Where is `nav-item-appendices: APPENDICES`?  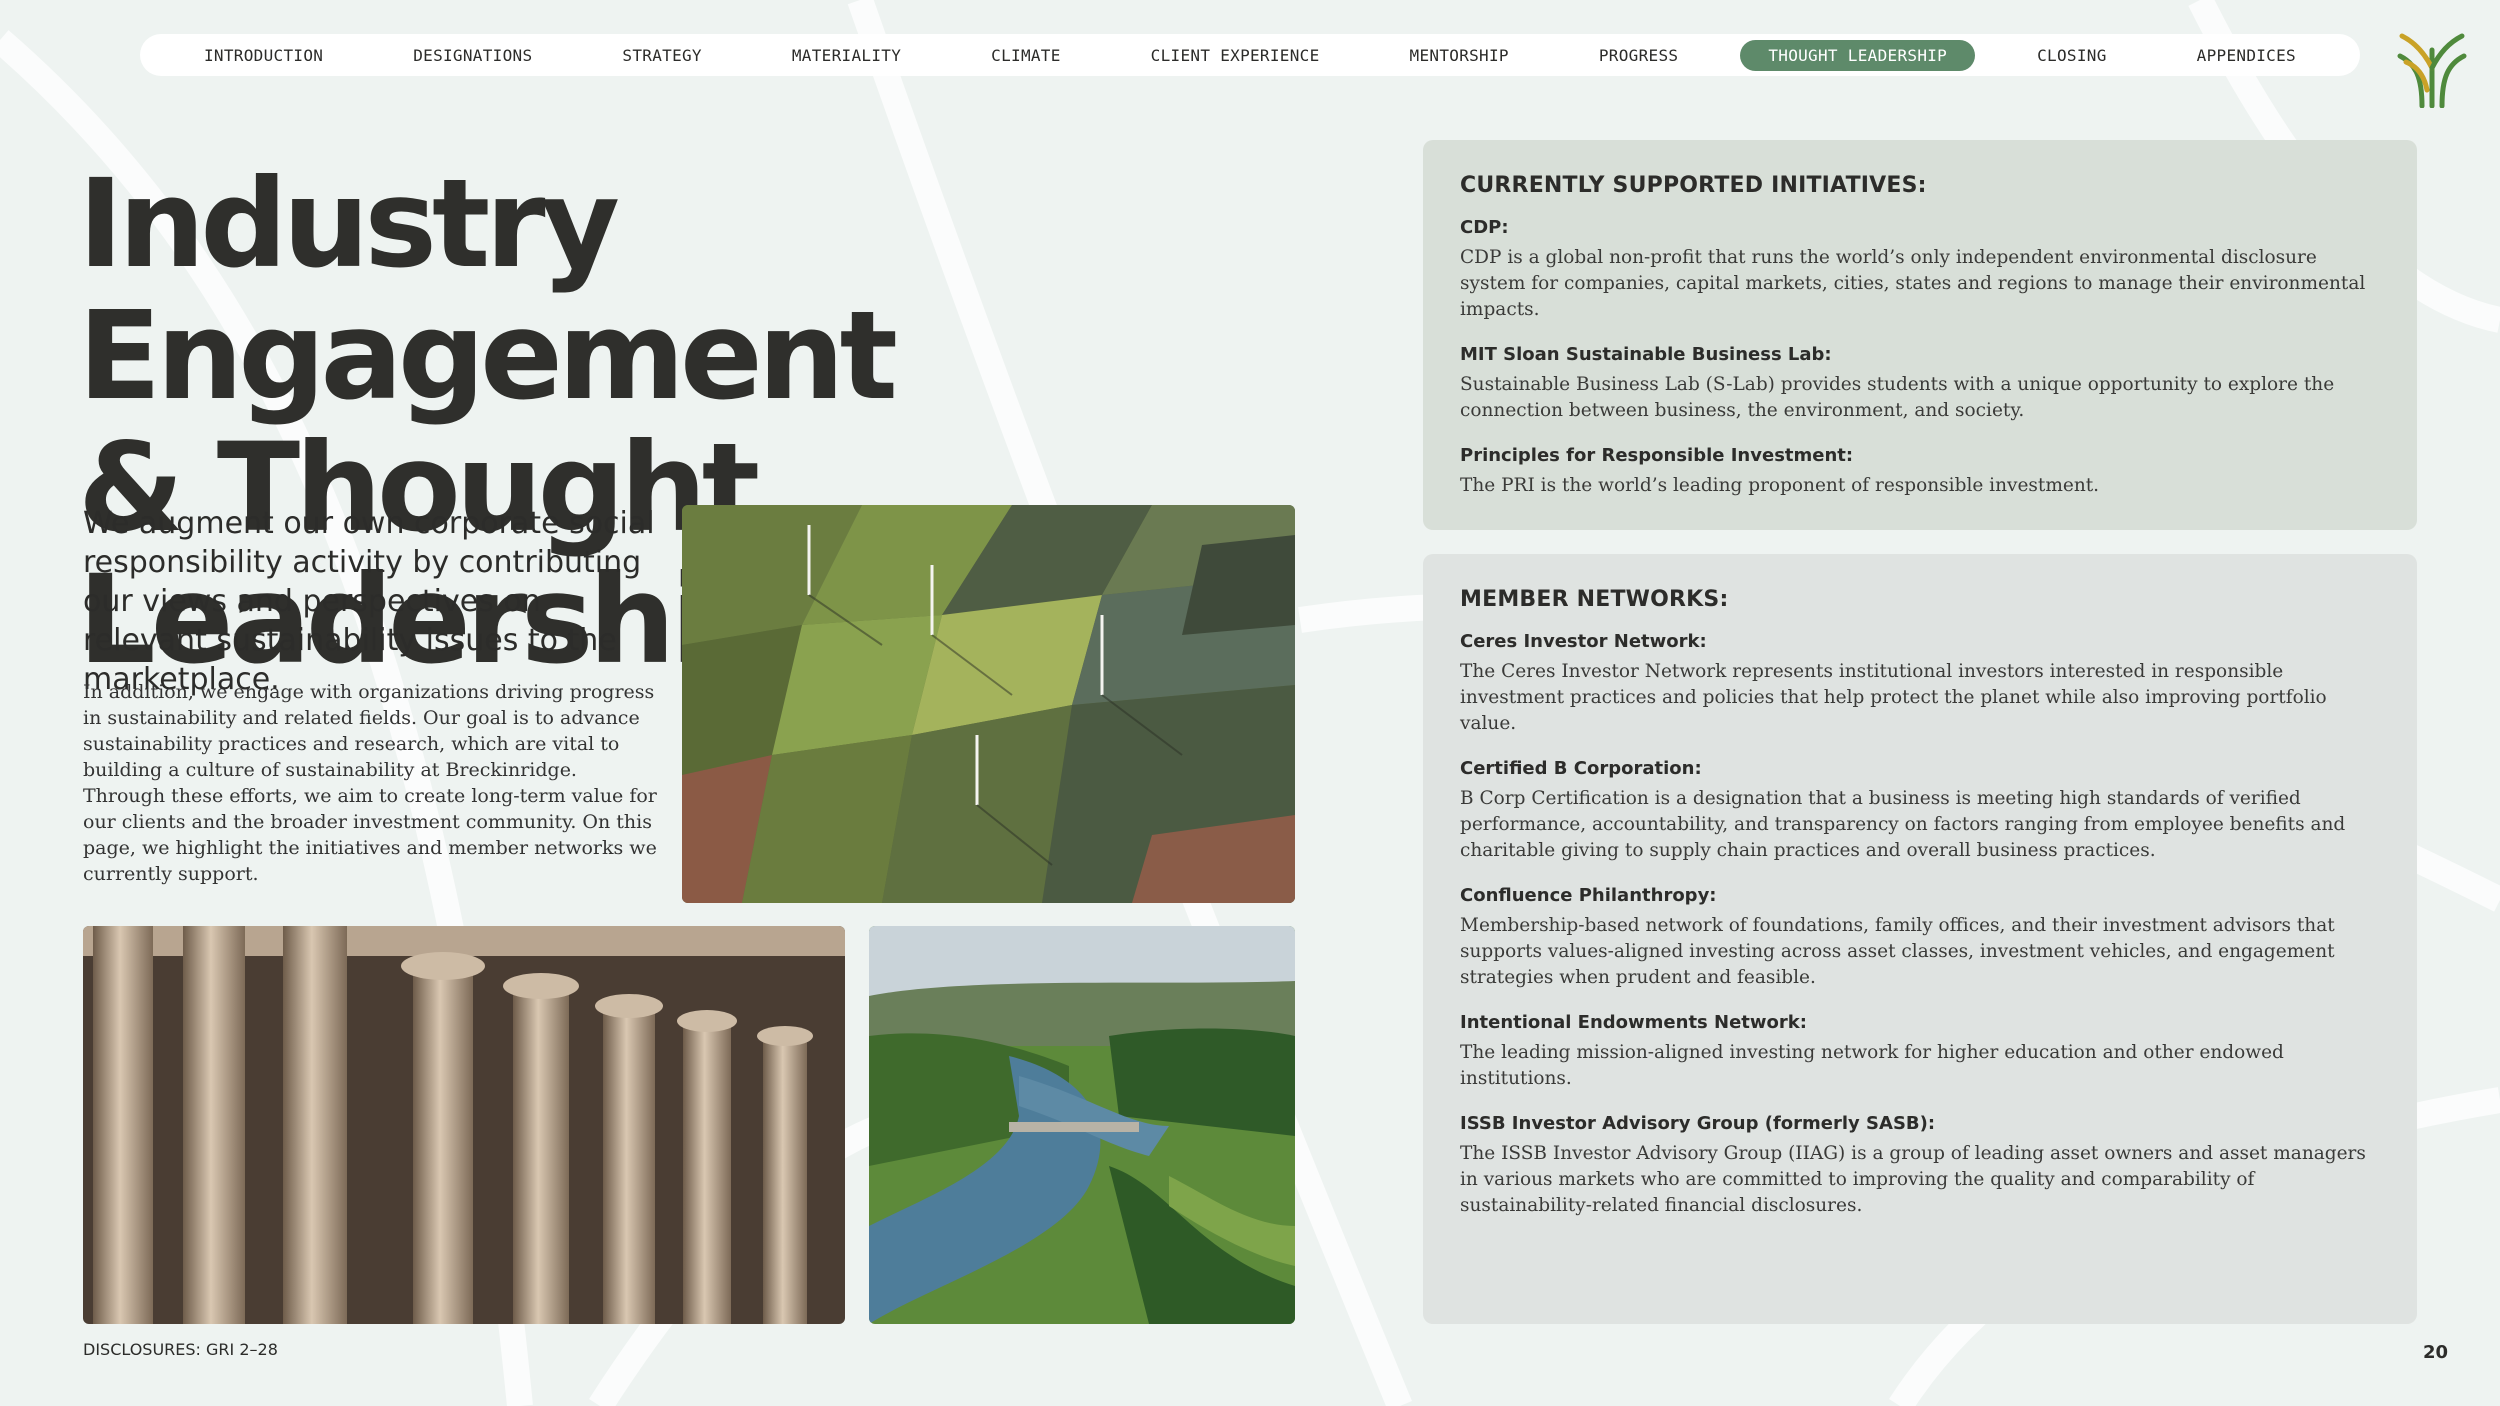 nav-item-appendices: APPENDICES is located at coordinates (2246, 55).